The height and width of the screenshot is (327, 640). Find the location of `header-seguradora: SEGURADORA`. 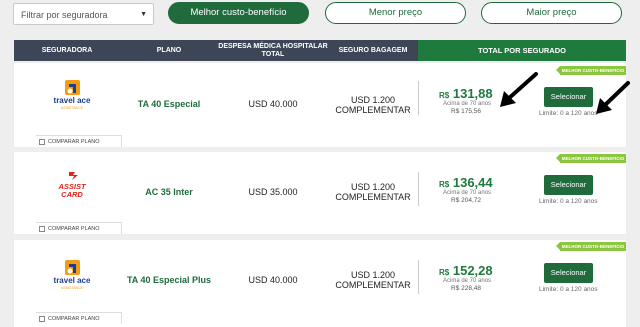

header-seguradora: SEGURADORA is located at coordinates (67, 50).